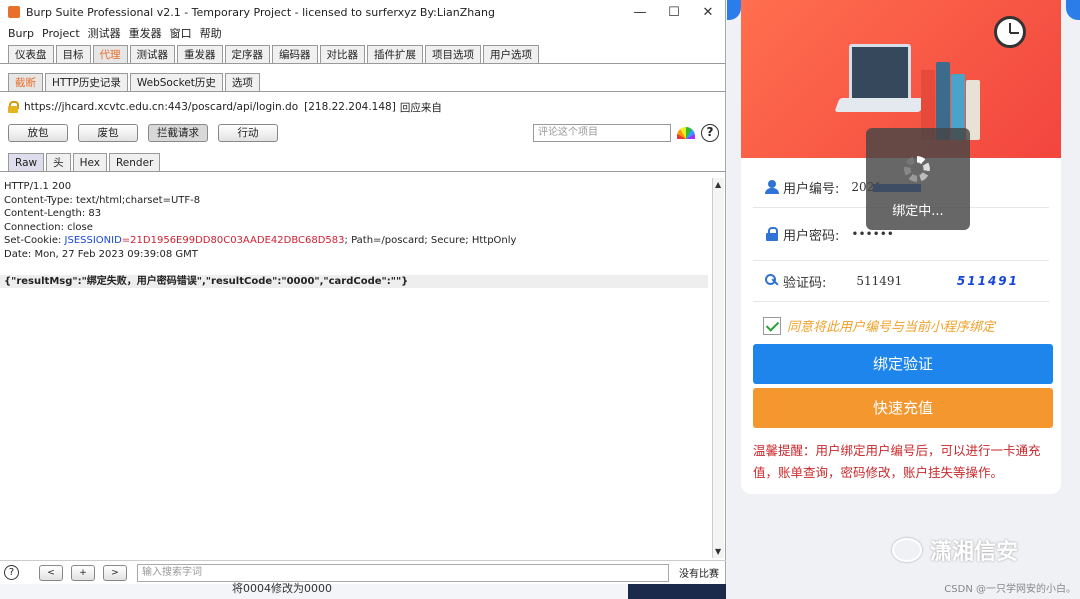 The image size is (1080, 599). I want to click on proxy-tabs: 截断 HTTP历史记录 WebSocket历史 选项, so click(362, 80).